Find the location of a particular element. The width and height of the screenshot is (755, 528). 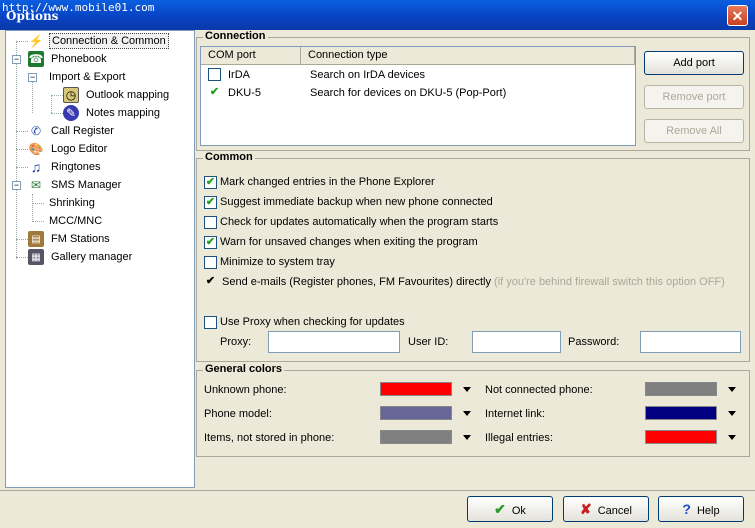

connection-type: Search for devices on DKU-5 (Pop-Port) is located at coordinates (408, 93).